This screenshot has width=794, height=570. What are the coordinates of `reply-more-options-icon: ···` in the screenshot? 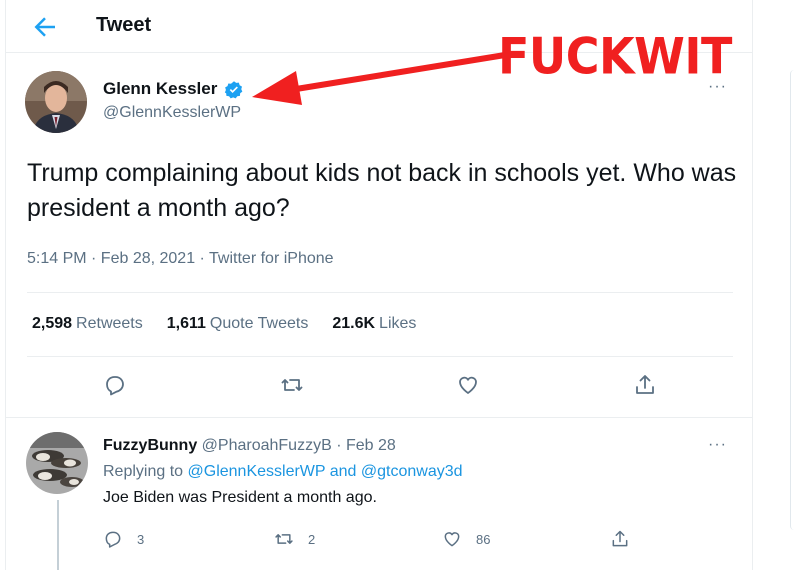 It's located at (717, 445).